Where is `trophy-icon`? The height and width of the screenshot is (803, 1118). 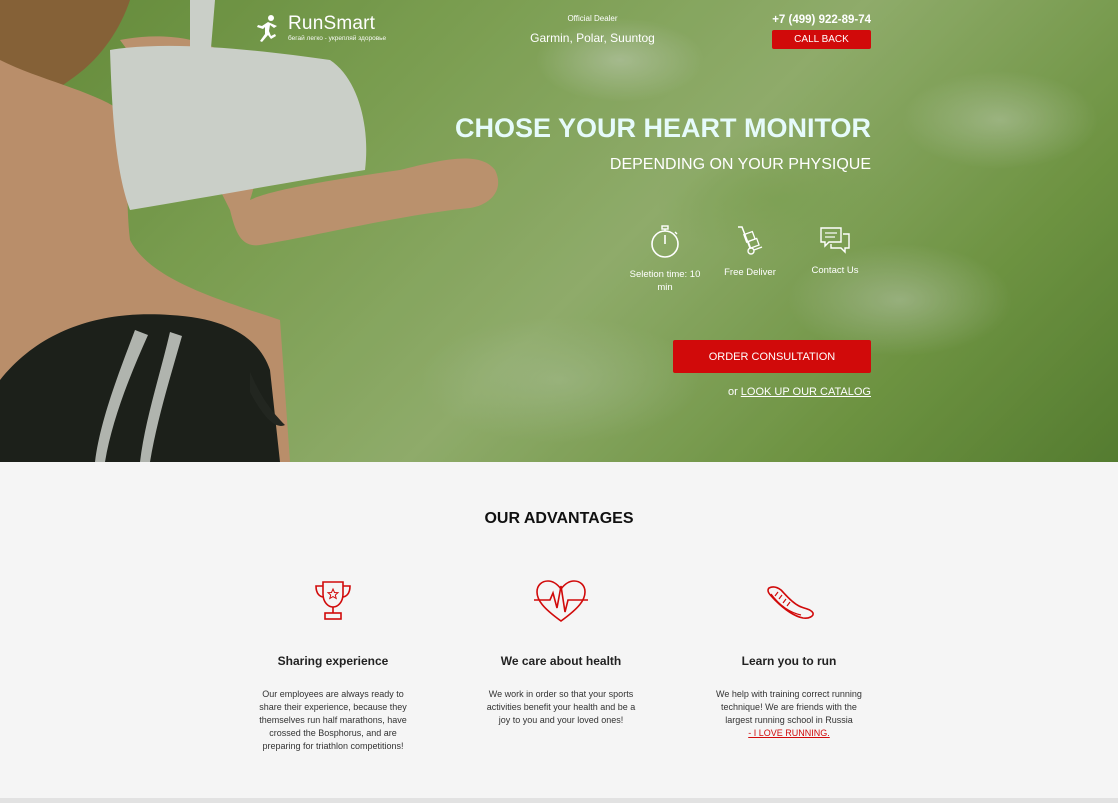 trophy-icon is located at coordinates (333, 600).